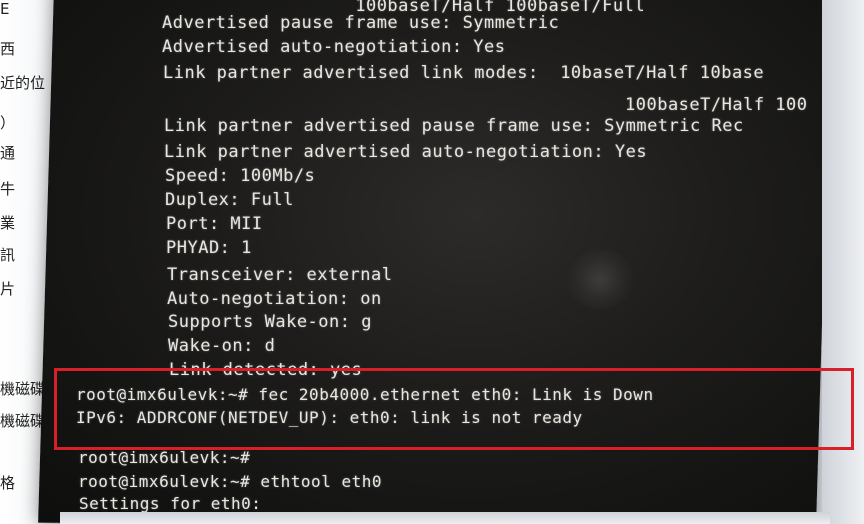 This screenshot has width=864, height=524. Describe the element at coordinates (8, 153) in the screenshot. I see `sidebar-text-4: 通` at that location.